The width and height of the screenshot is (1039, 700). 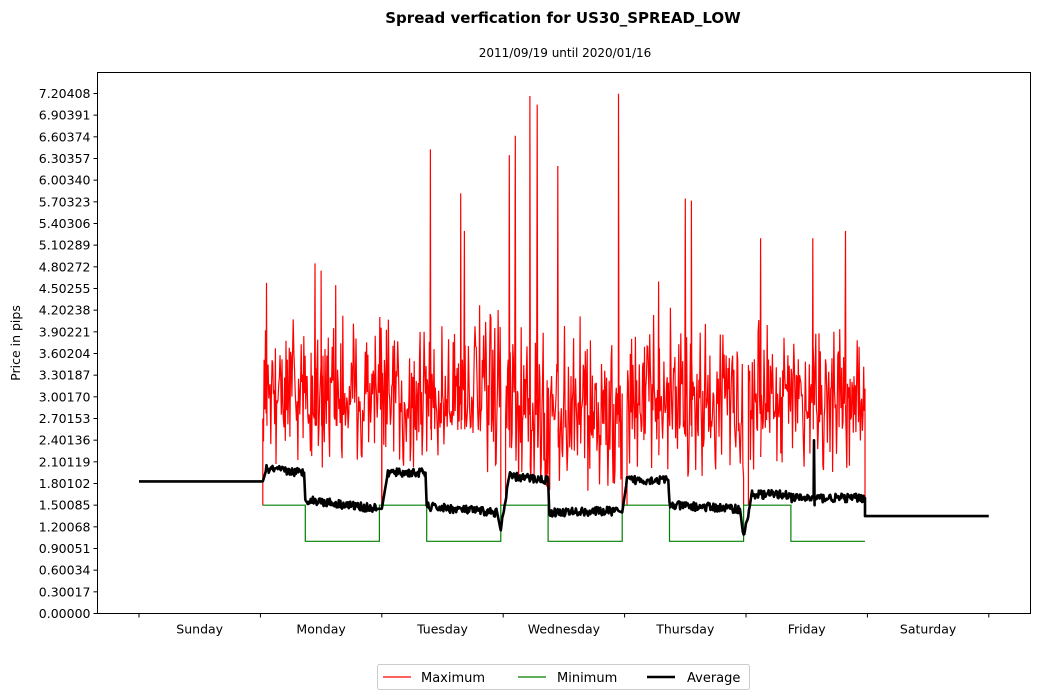 What do you see at coordinates (65, 201) in the screenshot?
I see `y-tick-label: 5.70323` at bounding box center [65, 201].